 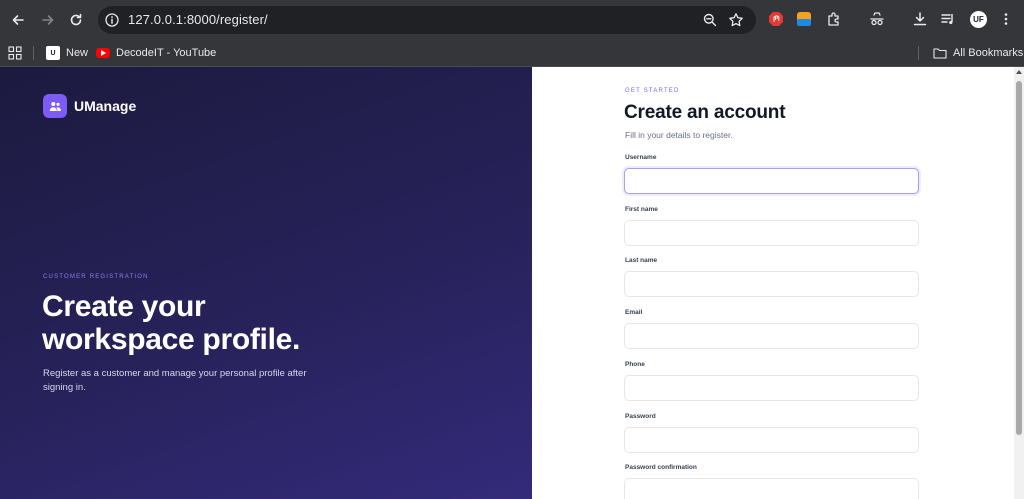 I want to click on scroll-up-arrow-icon, so click(x=1019, y=72).